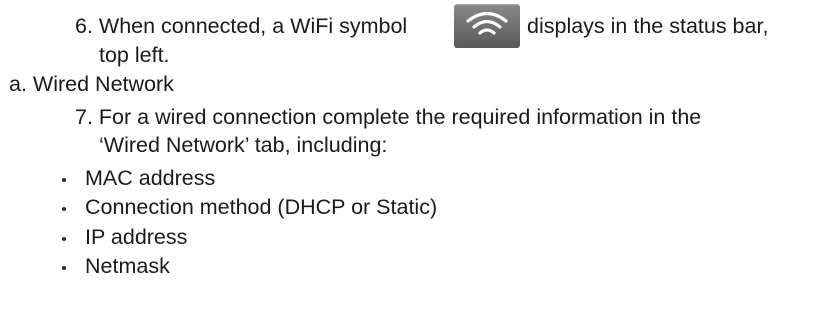 The height and width of the screenshot is (318, 834). Describe the element at coordinates (648, 26) in the screenshot. I see `step-6-text-after: displays in the status bar,` at that location.